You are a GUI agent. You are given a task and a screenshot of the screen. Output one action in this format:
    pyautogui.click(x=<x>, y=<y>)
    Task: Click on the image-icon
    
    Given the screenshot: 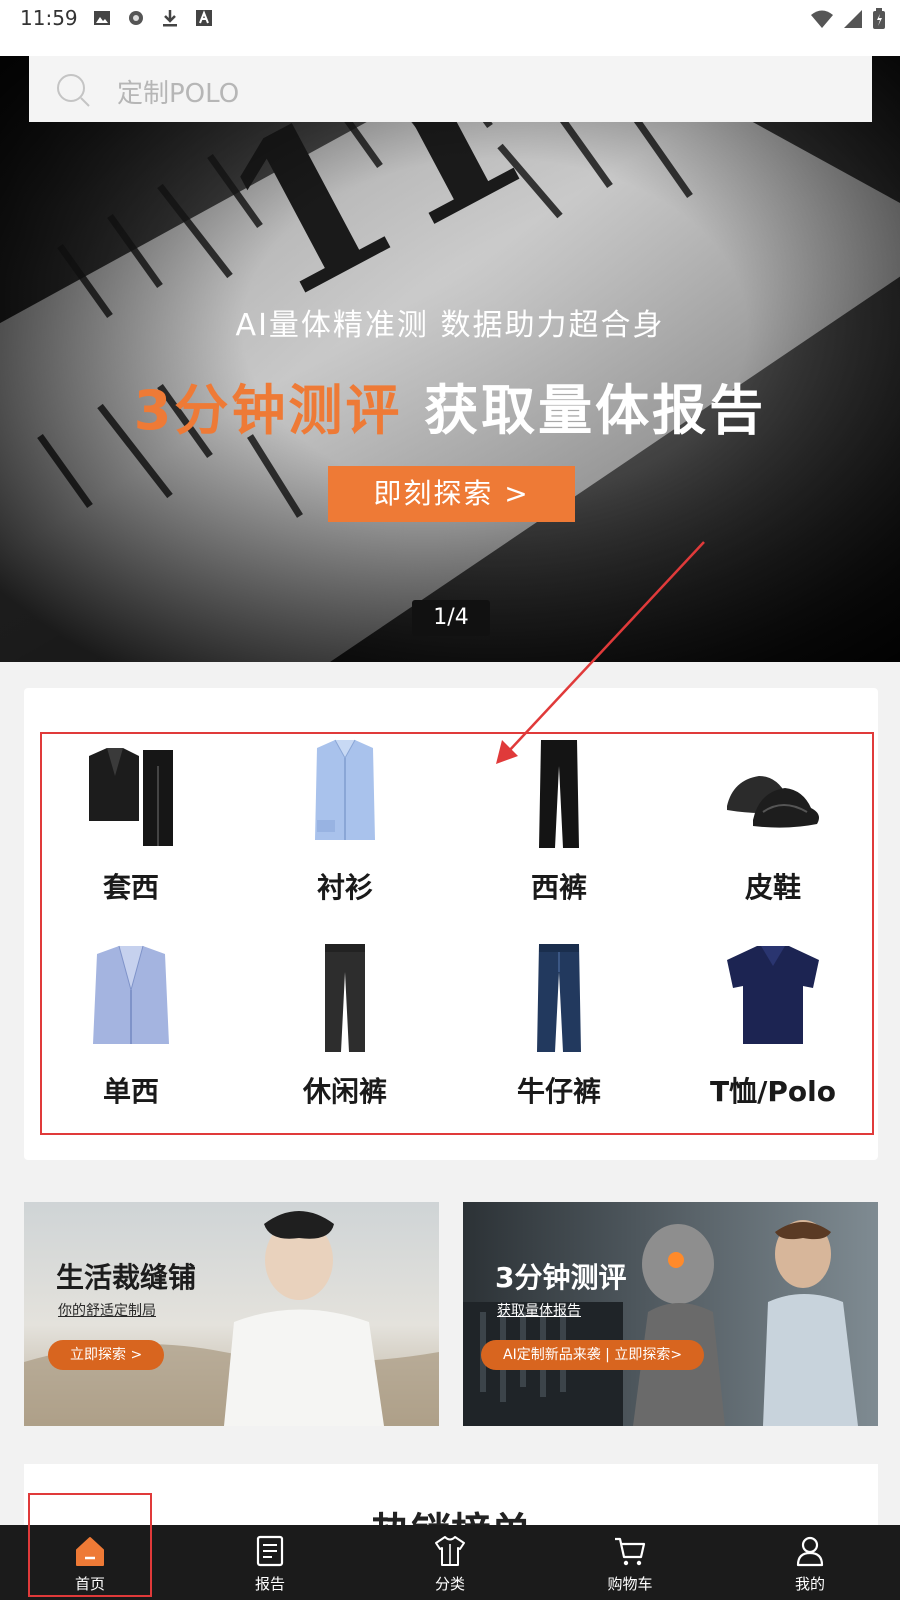 What is the action you would take?
    pyautogui.click(x=102, y=18)
    